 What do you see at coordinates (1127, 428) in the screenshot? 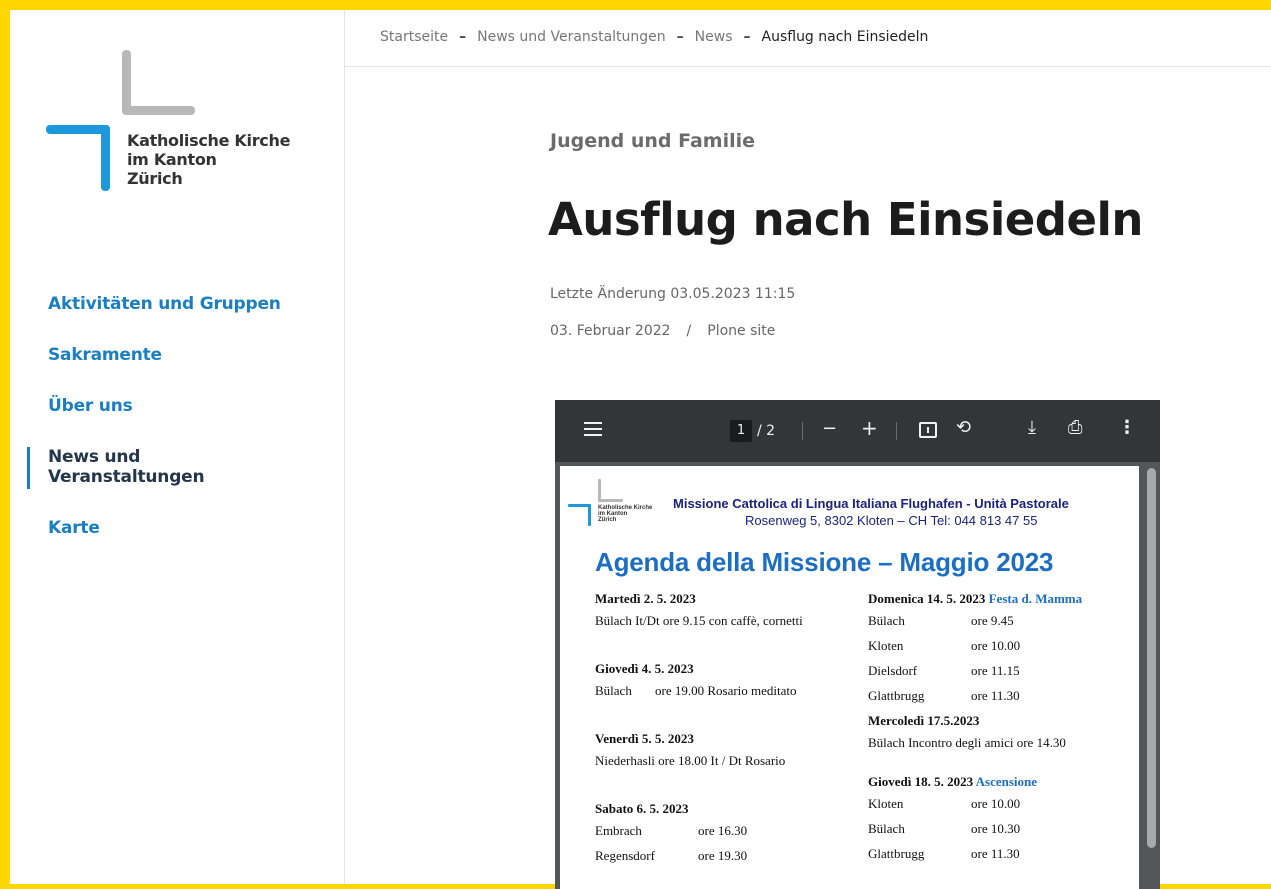
I see `more-options-icon: ⋮` at bounding box center [1127, 428].